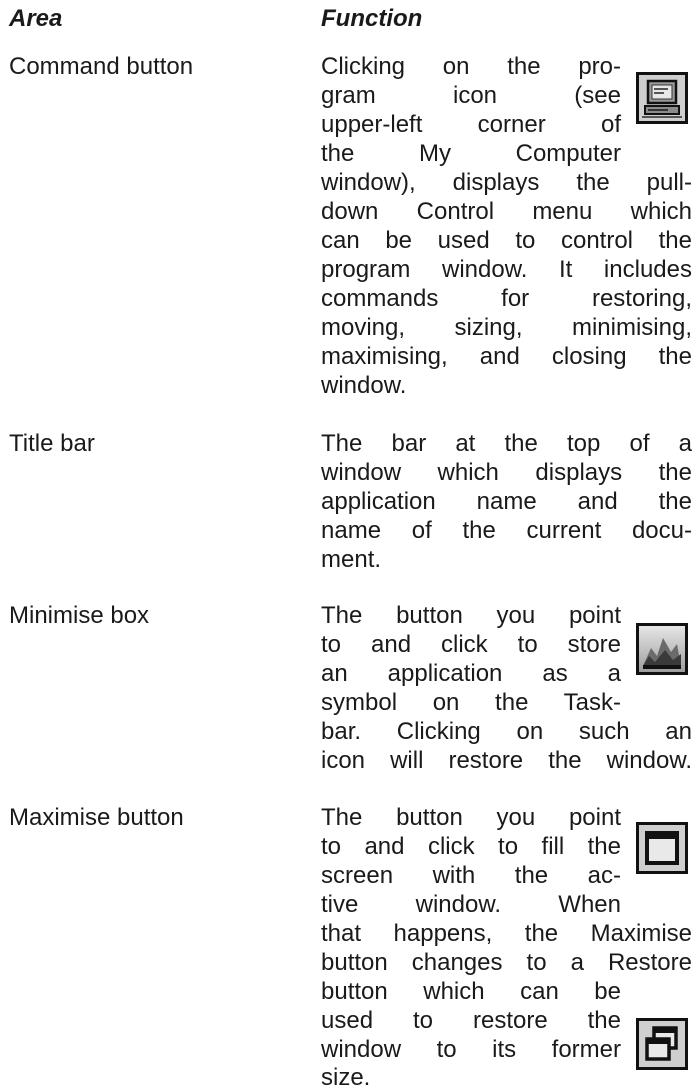  I want to click on description-line: commands for restoring,, so click(506, 298).